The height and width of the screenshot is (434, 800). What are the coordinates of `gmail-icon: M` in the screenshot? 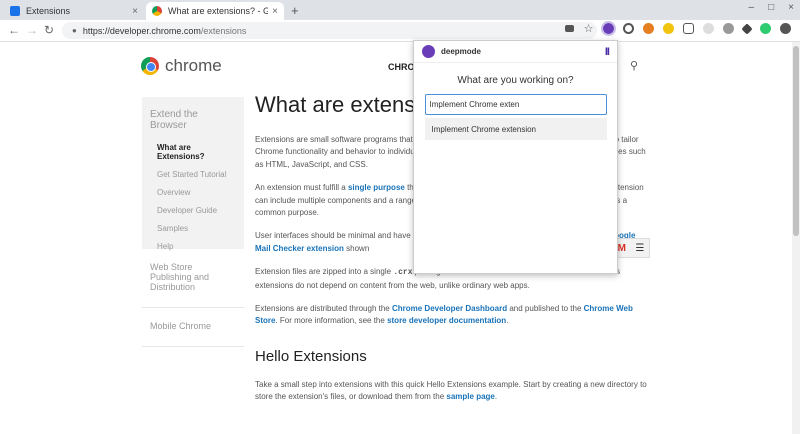 It's located at (622, 248).